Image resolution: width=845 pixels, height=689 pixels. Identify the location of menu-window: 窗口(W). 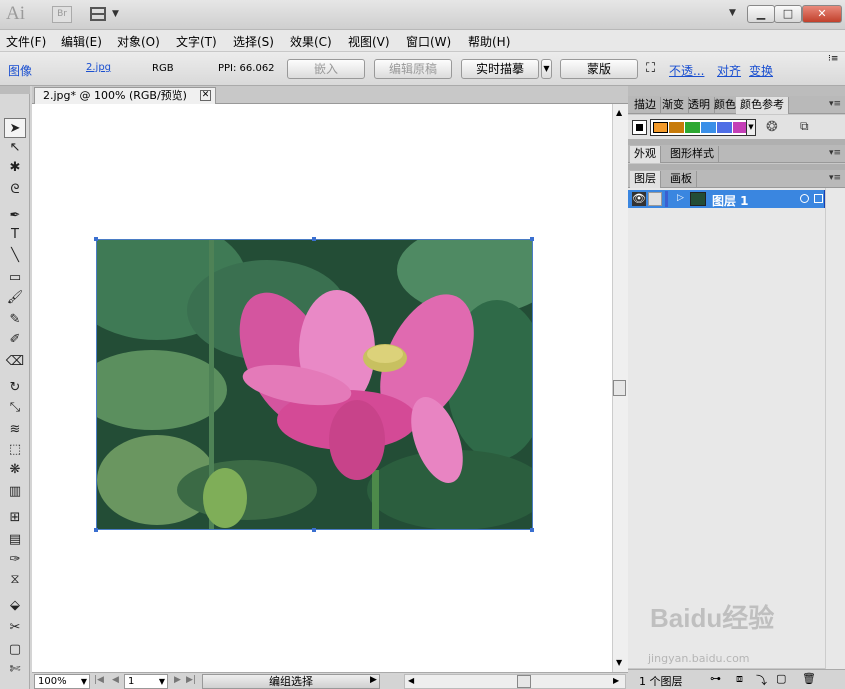
(428, 41).